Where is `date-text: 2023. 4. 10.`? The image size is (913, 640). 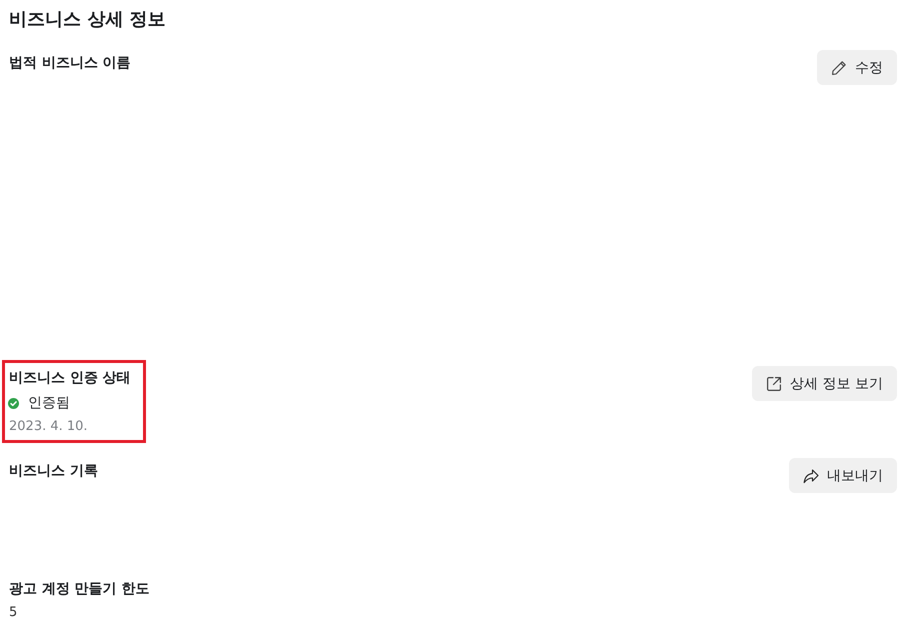 date-text: 2023. 4. 10. is located at coordinates (48, 427).